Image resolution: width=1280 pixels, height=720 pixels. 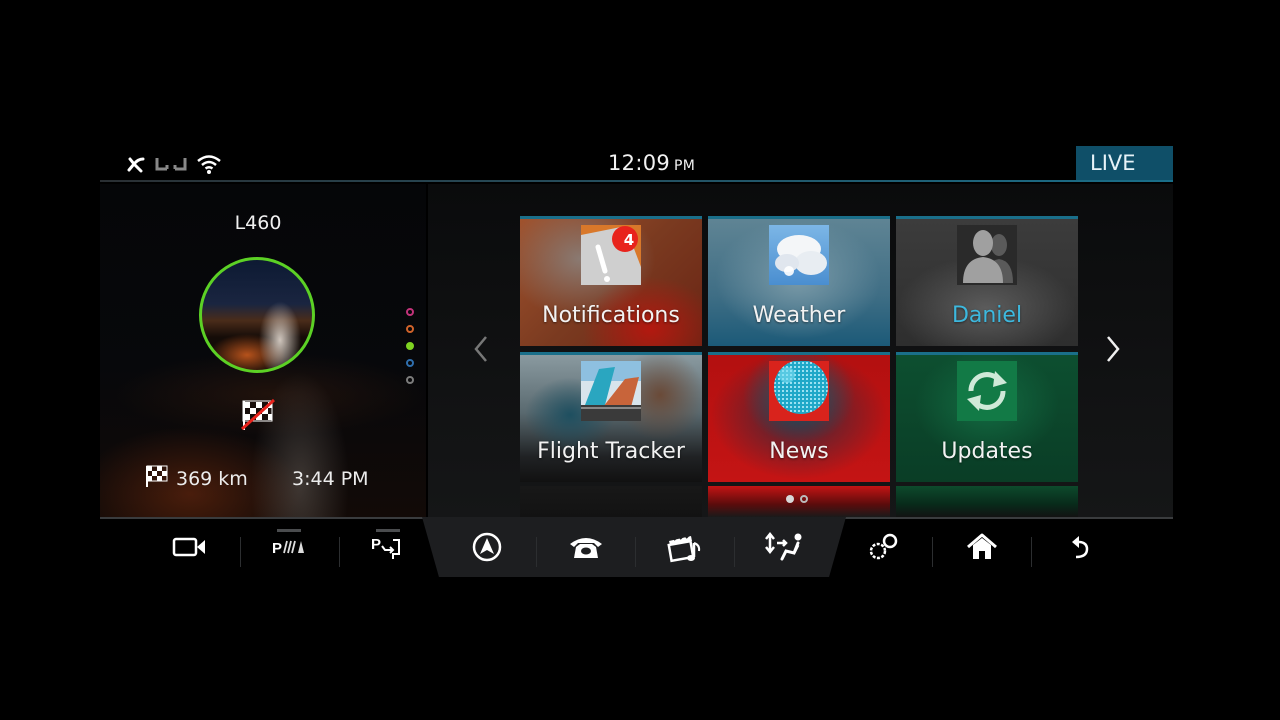 I want to click on park-exit-icon: P, so click(x=388, y=549).